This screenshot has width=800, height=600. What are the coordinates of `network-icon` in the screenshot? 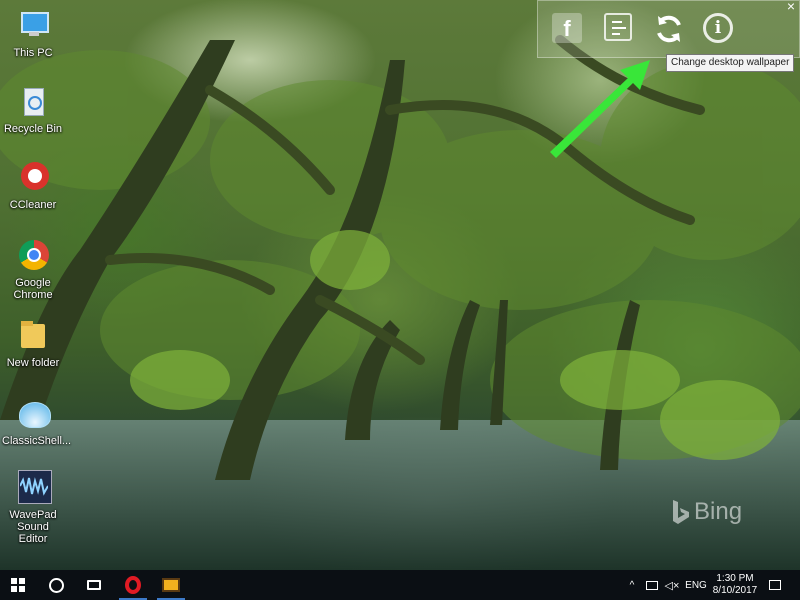 It's located at (652, 585).